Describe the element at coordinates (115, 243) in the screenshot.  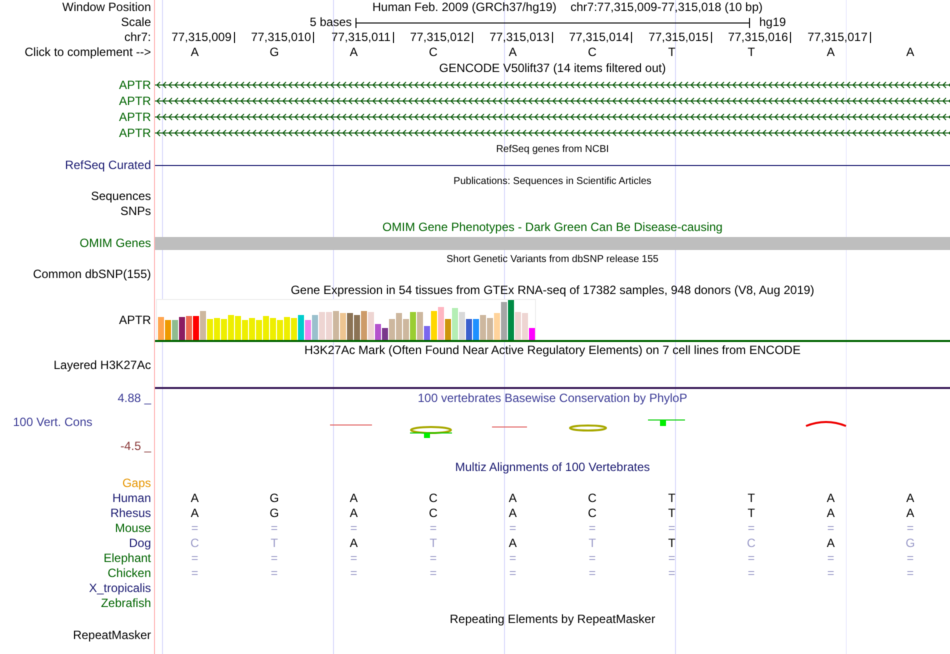
I see `track-label: OMIM Genes` at that location.